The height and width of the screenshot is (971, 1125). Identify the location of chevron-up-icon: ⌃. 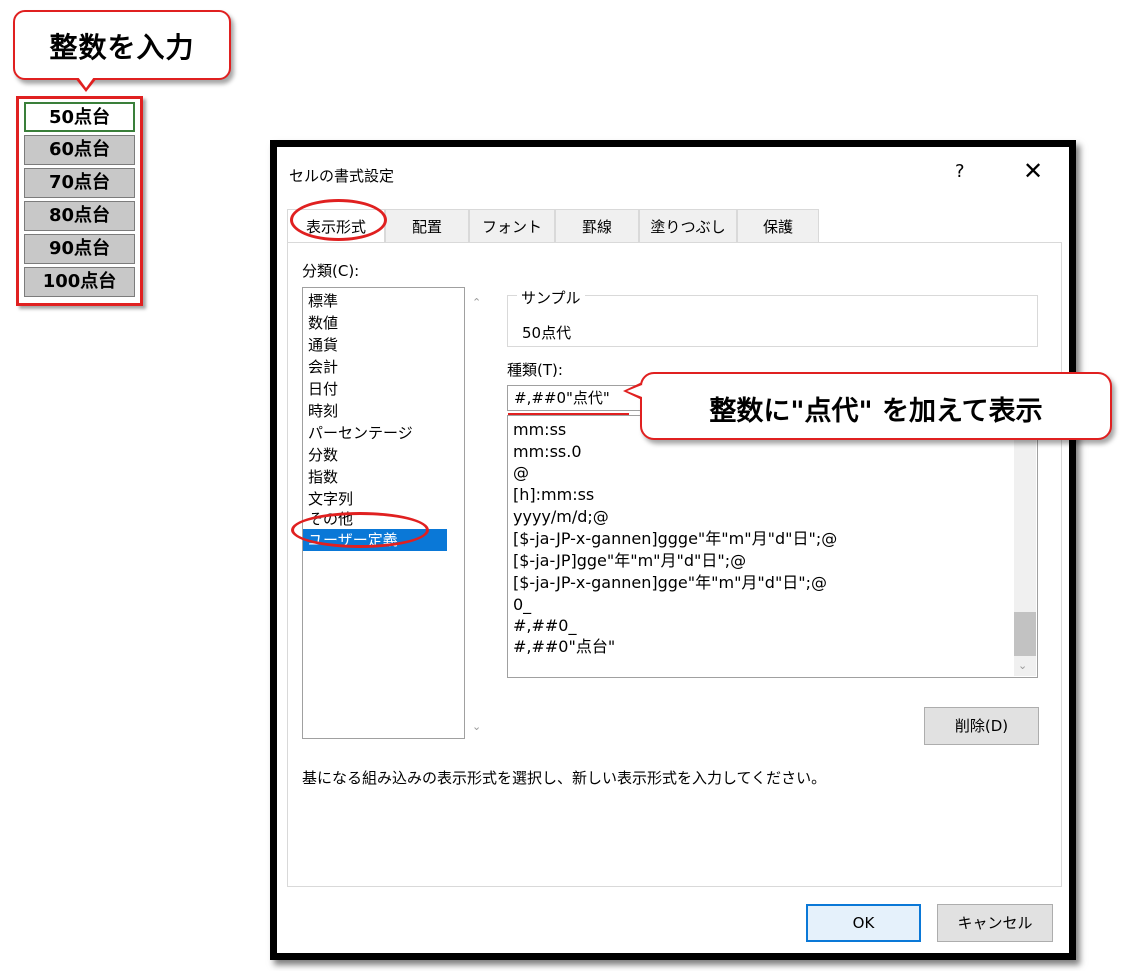
(476, 302).